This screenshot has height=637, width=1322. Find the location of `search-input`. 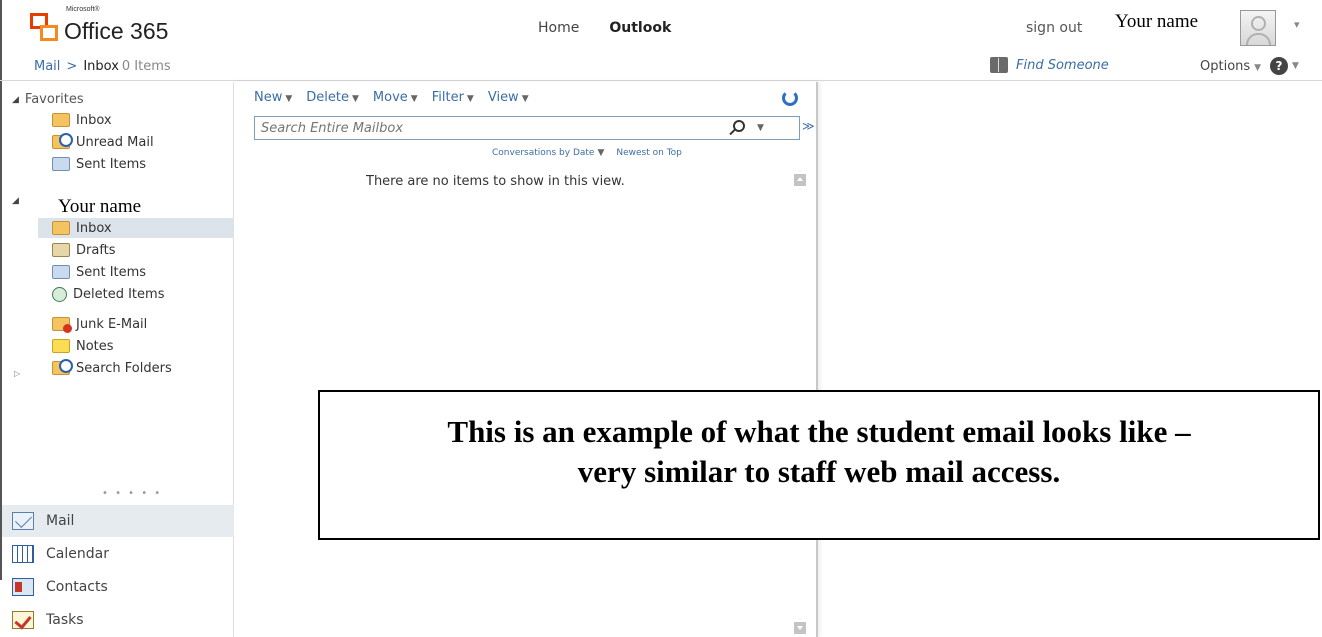

search-input is located at coordinates (490, 128).